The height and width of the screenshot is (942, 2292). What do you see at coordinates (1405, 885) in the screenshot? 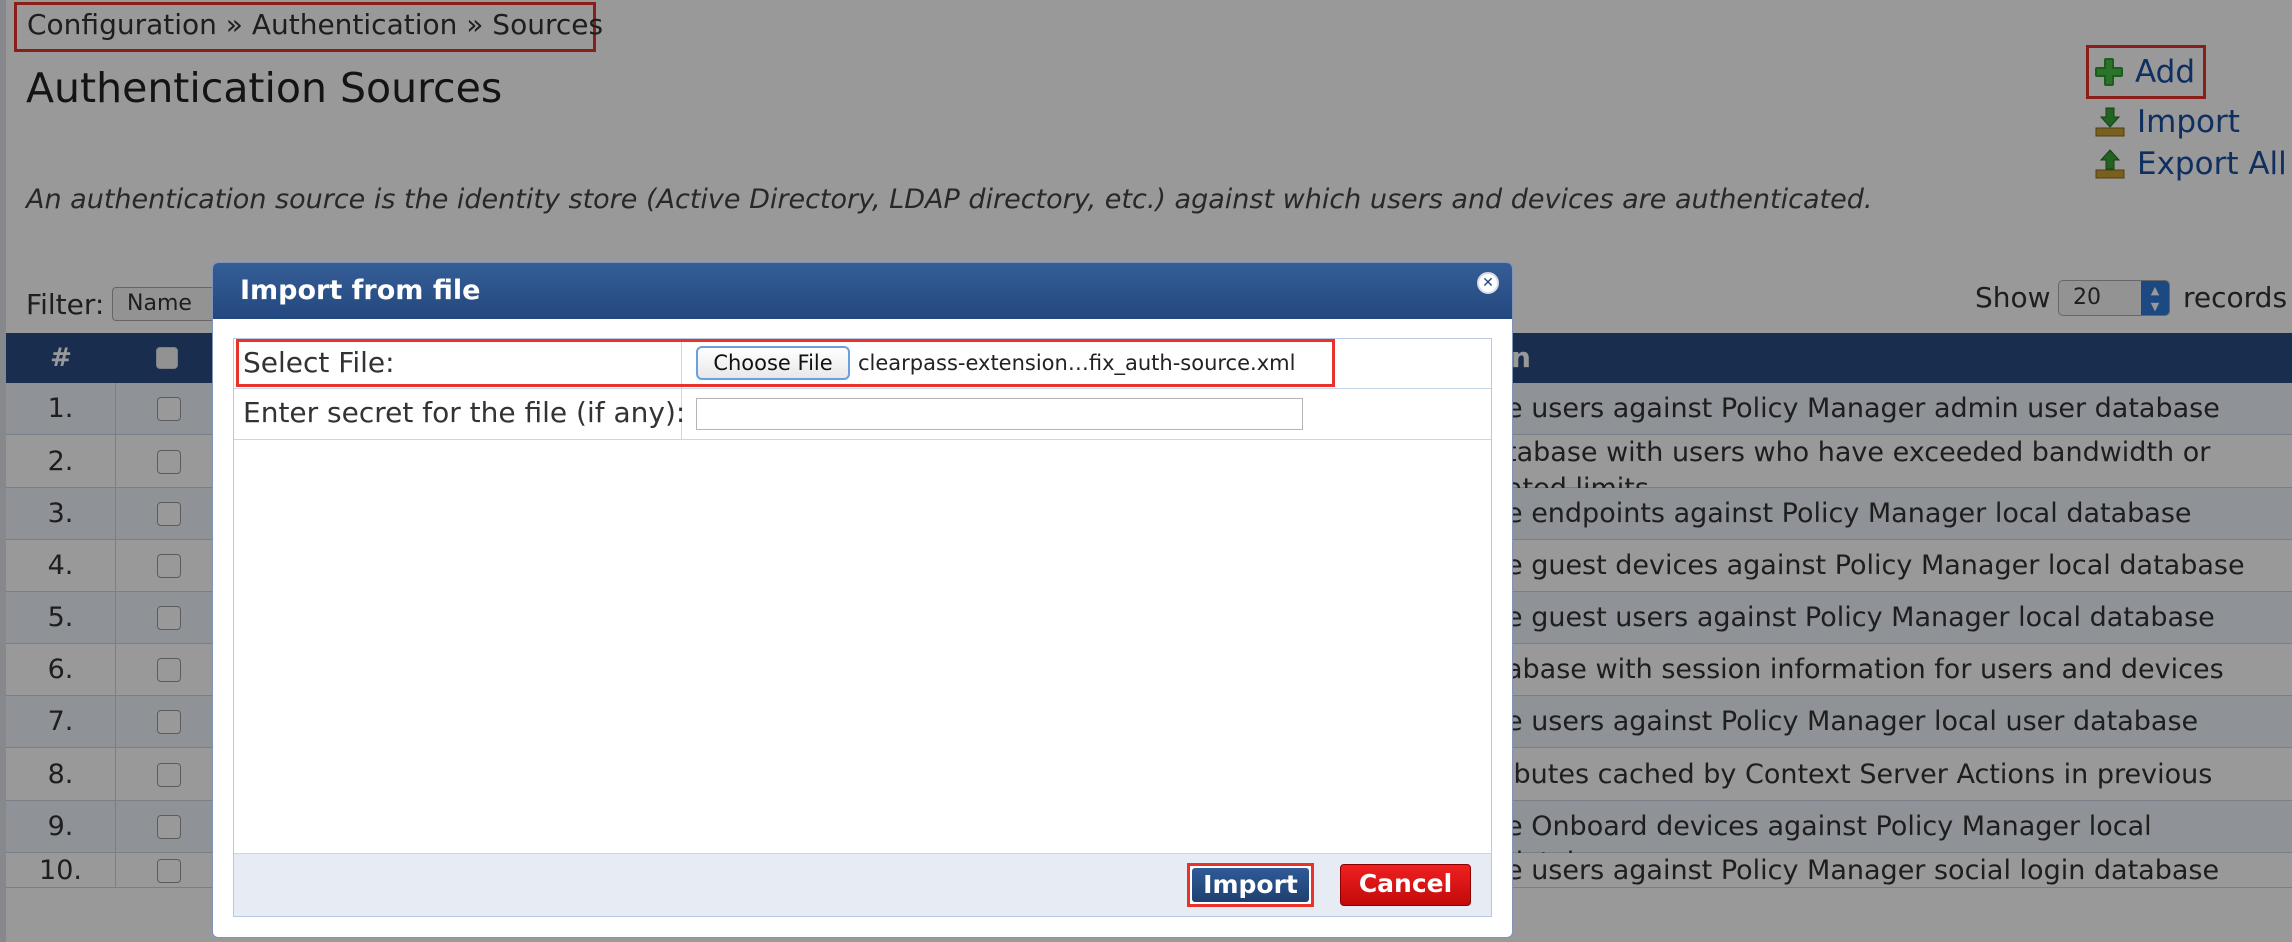
I see `cancel-button: Cancel` at bounding box center [1405, 885].